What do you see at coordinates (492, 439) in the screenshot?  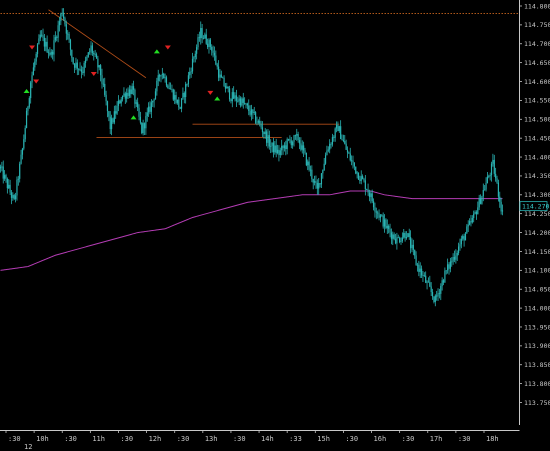 I see `x-tick-label: 18h` at bounding box center [492, 439].